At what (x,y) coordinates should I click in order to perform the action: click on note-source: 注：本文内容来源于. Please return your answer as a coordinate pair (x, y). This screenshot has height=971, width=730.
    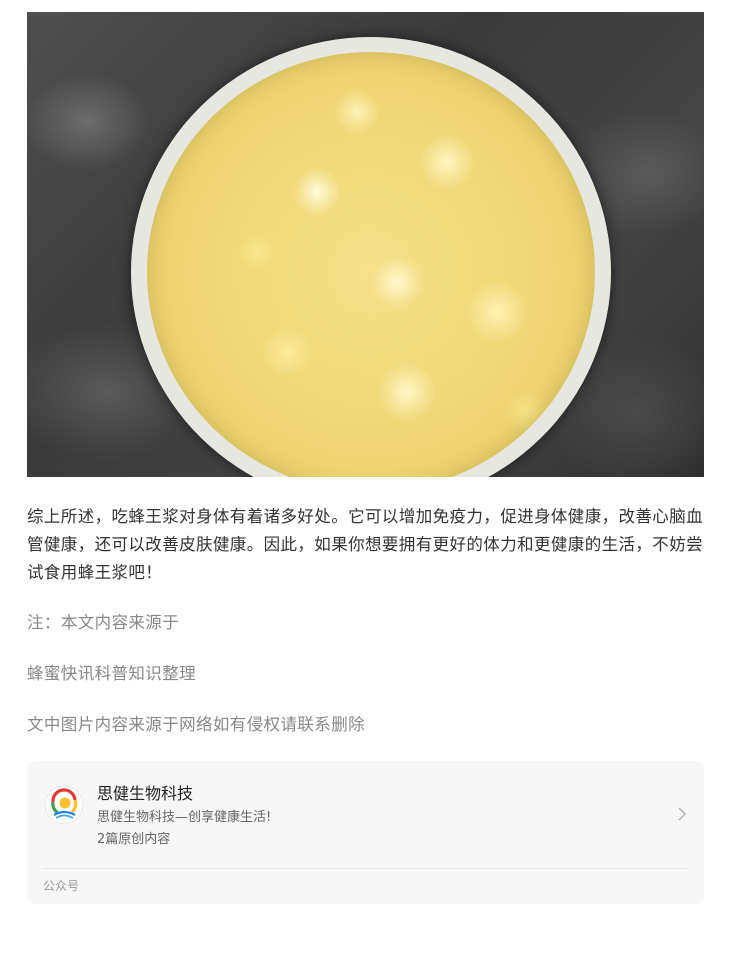
    Looking at the image, I should click on (103, 622).